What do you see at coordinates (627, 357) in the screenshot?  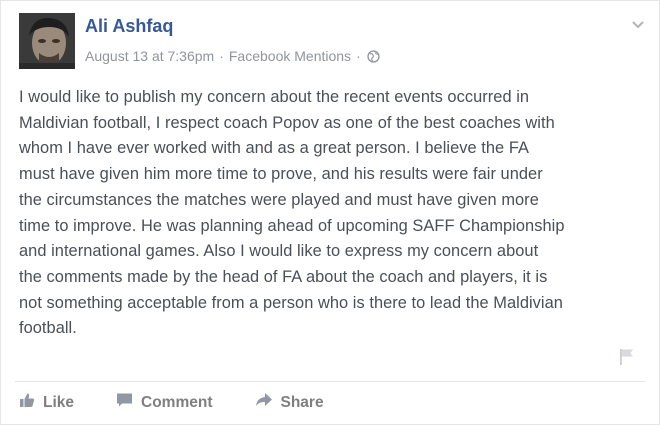 I see `flag-icon` at bounding box center [627, 357].